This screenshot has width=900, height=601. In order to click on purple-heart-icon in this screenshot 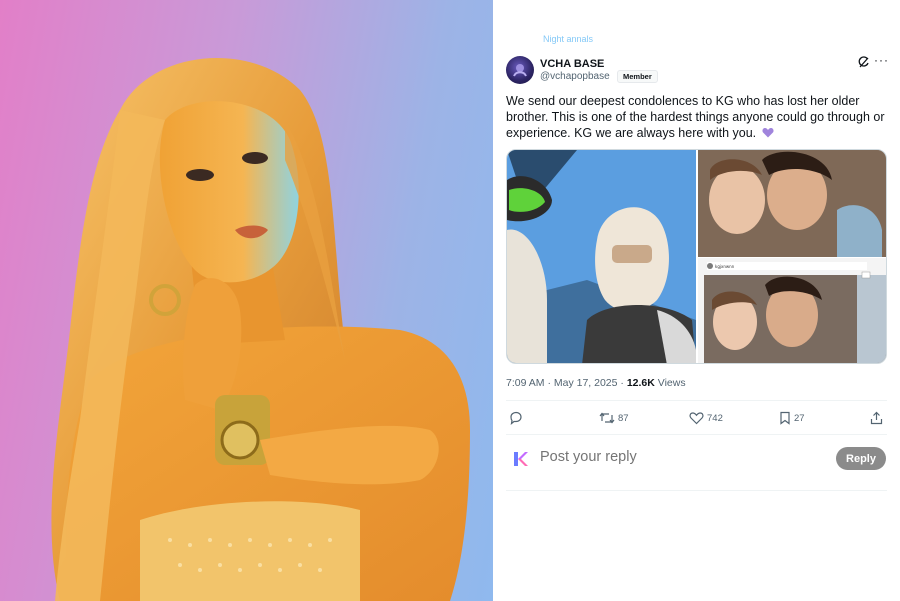, I will do `click(768, 133)`.